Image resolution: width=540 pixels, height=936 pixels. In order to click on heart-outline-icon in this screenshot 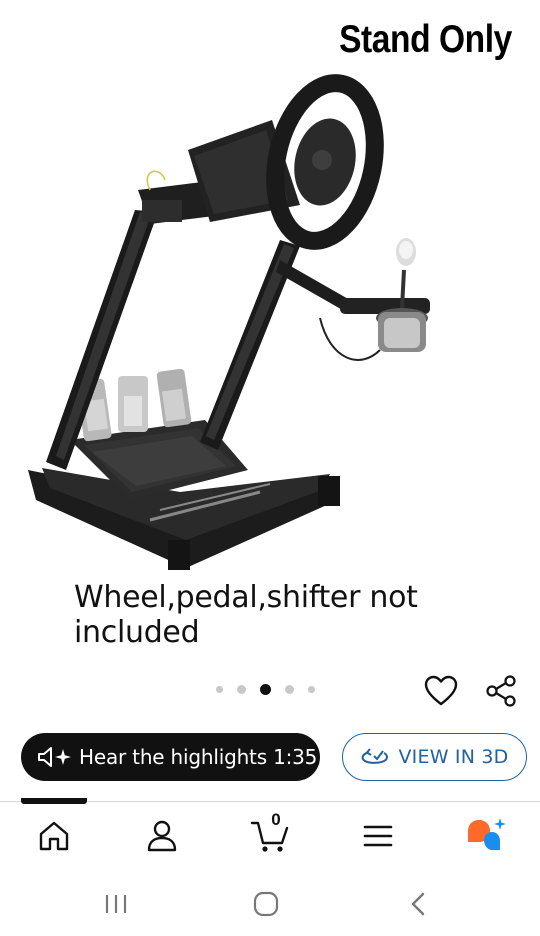, I will do `click(441, 690)`.